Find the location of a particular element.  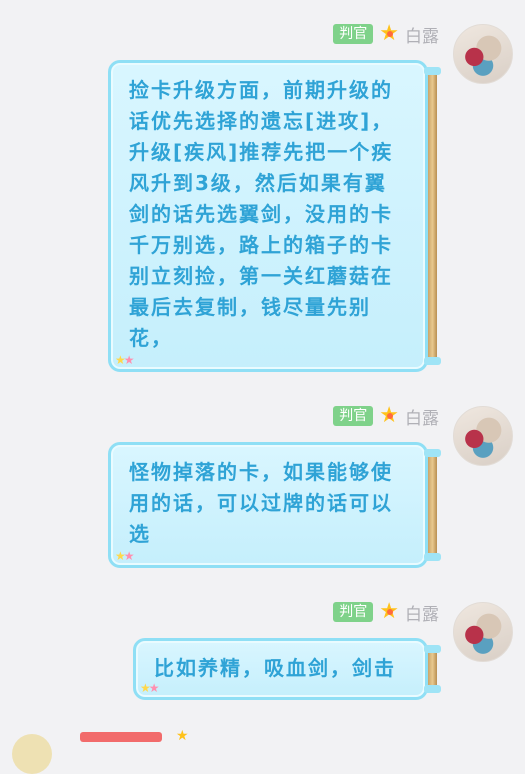

message-bubble: 怪物掉落的卡，如果能够使用的话，可以过牌的话可以选 ★★ is located at coordinates (274, 505).